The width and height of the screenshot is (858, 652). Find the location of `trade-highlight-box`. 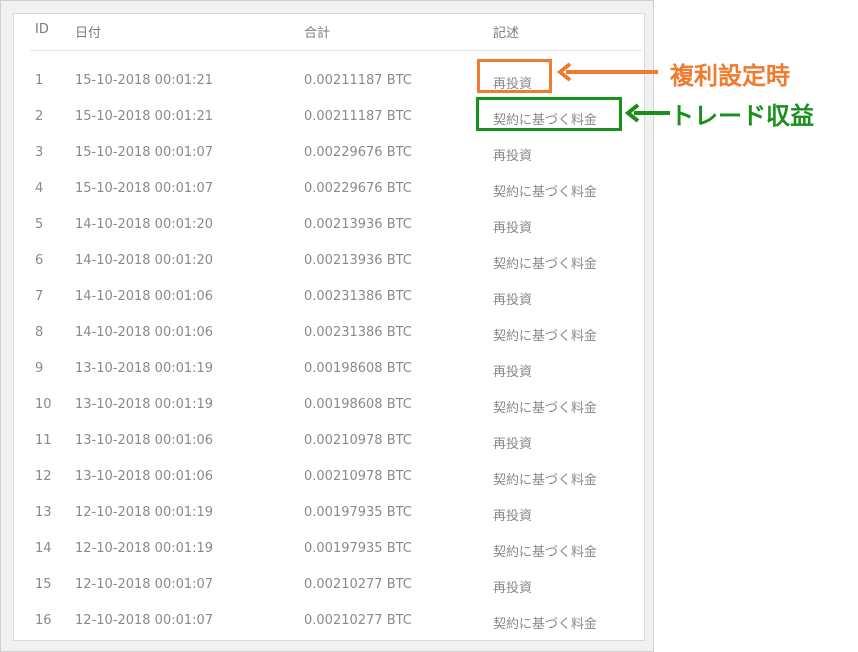

trade-highlight-box is located at coordinates (549, 114).